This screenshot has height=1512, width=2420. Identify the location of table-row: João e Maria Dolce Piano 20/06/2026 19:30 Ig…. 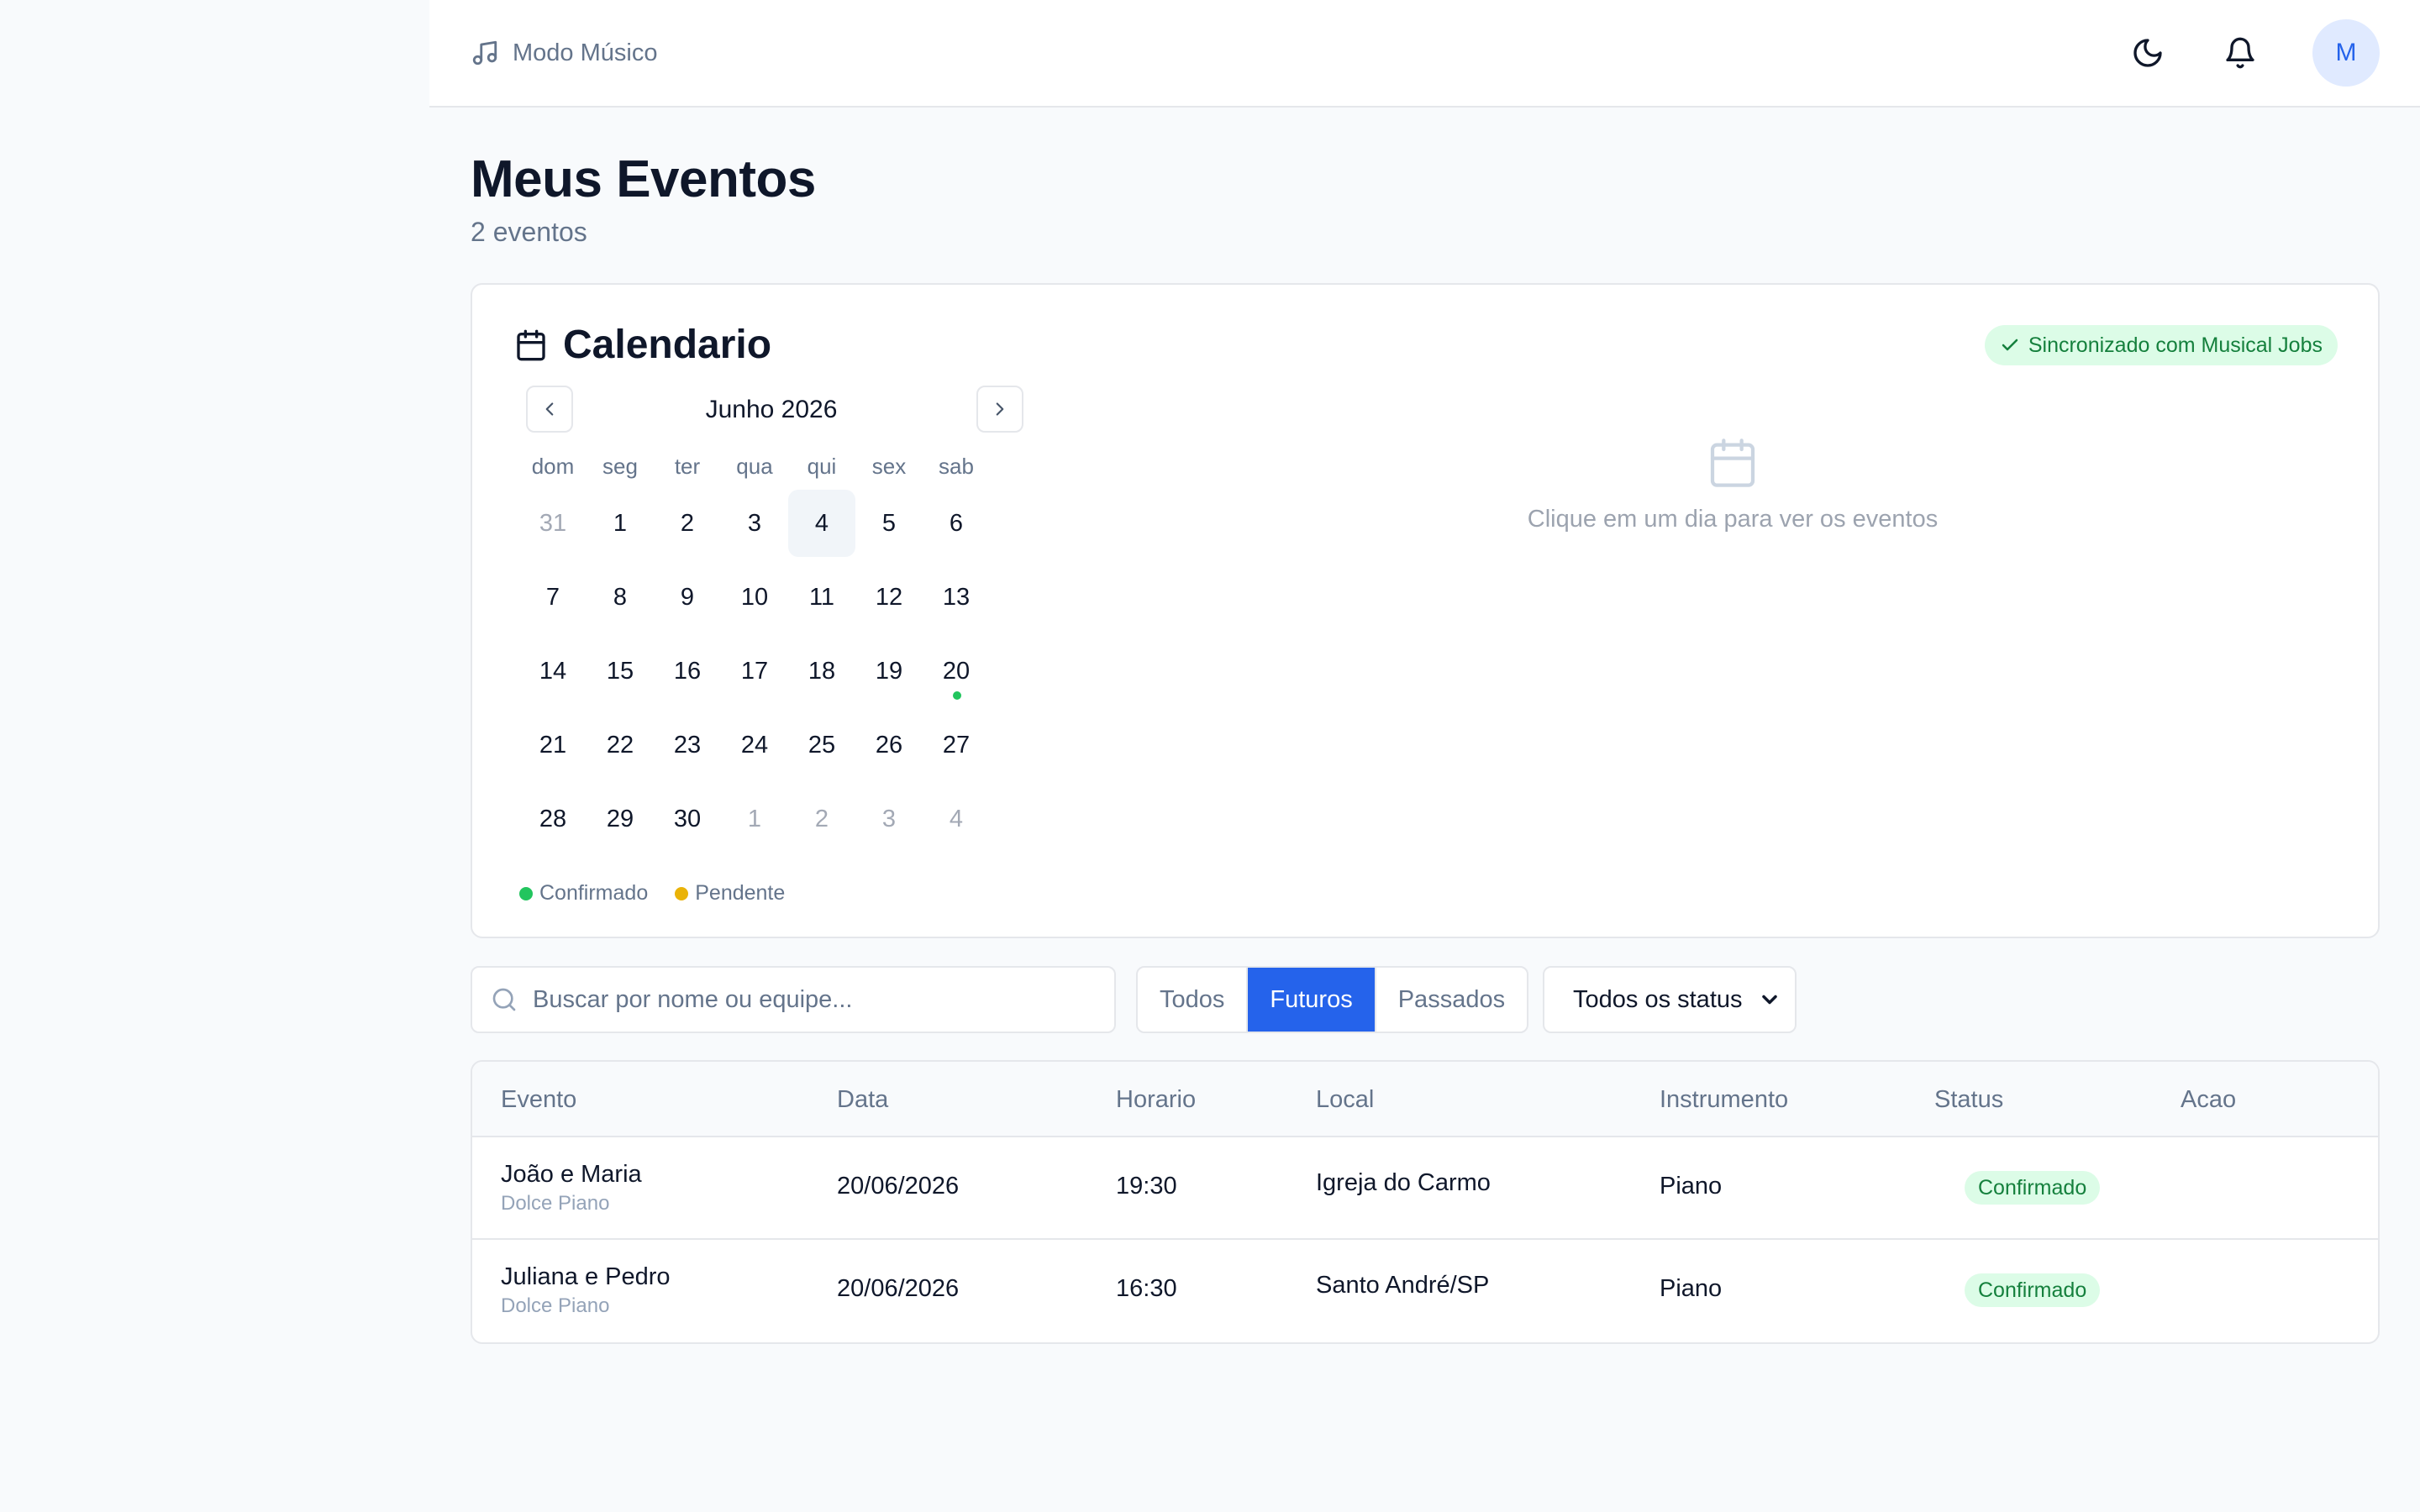
(1425, 1188).